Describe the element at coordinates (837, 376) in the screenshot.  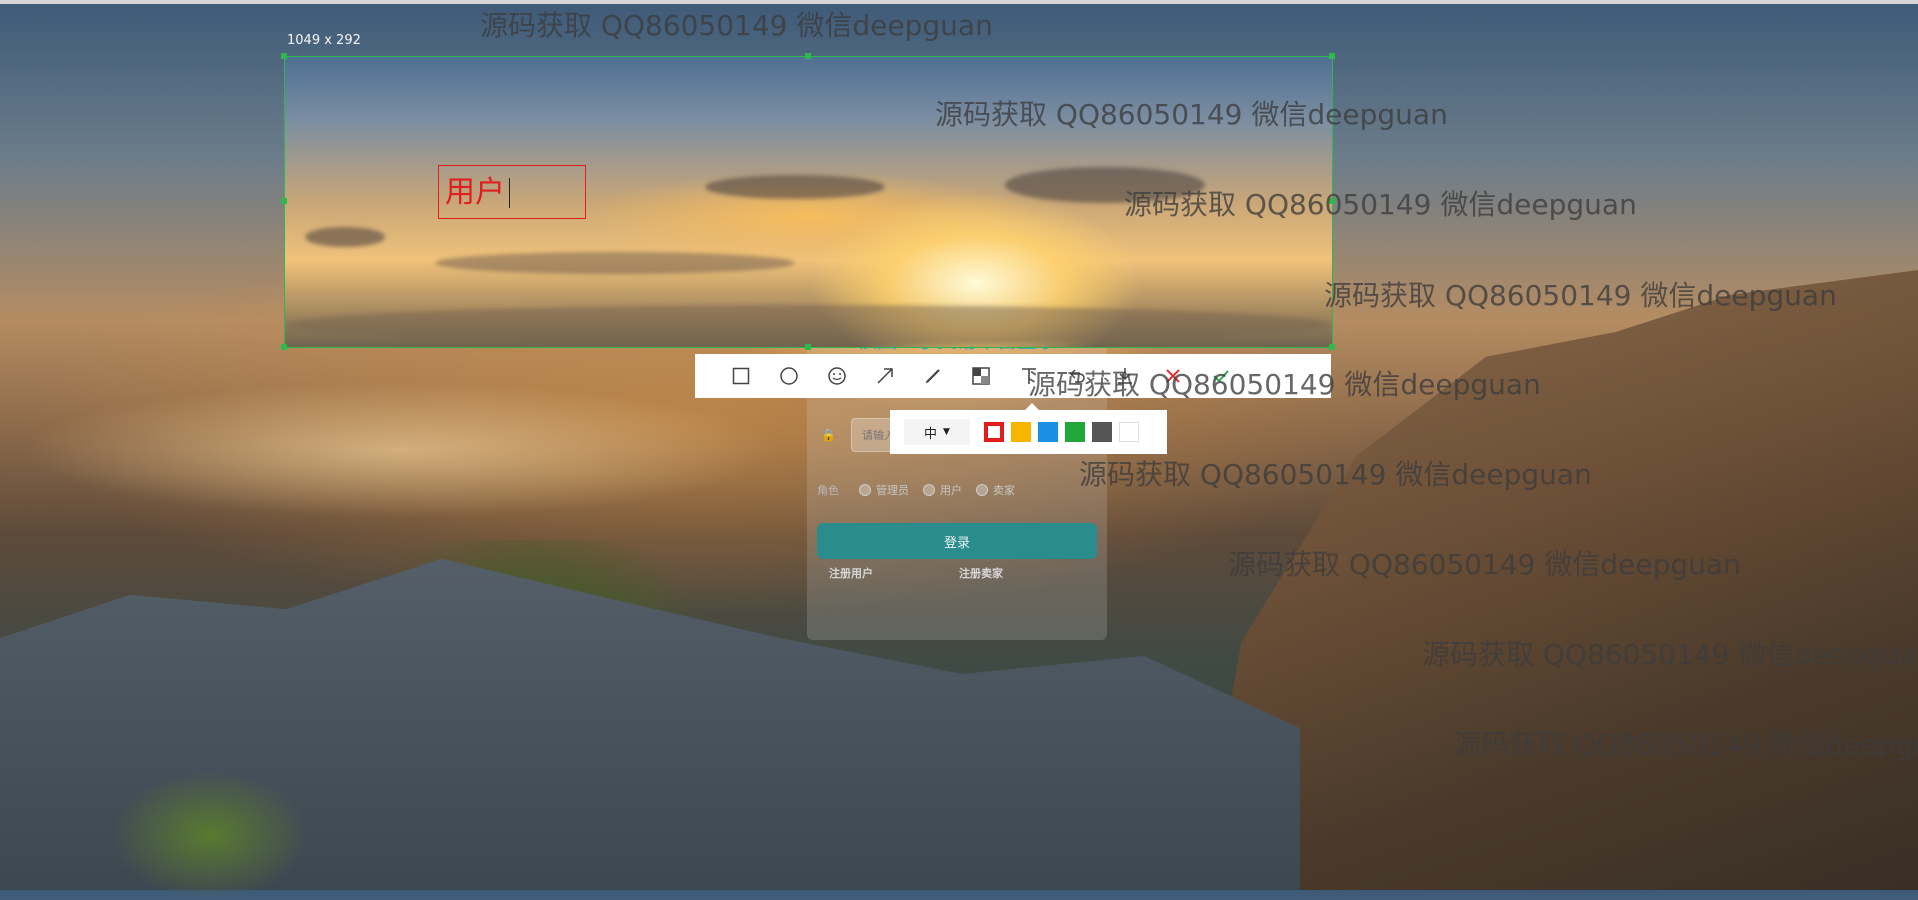
I see `emoji-icon` at that location.